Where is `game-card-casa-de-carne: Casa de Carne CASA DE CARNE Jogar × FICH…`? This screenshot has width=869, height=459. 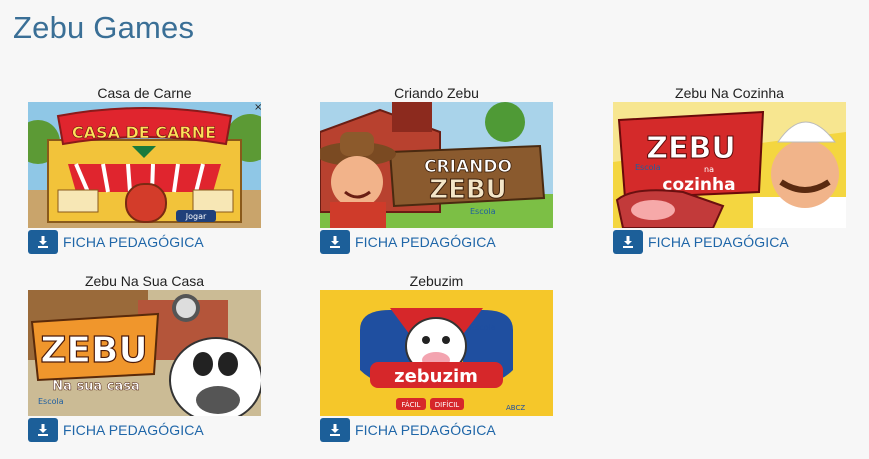
game-card-casa-de-carne: Casa de Carne CASA DE CARNE Jogar × FICH… is located at coordinates (144, 169).